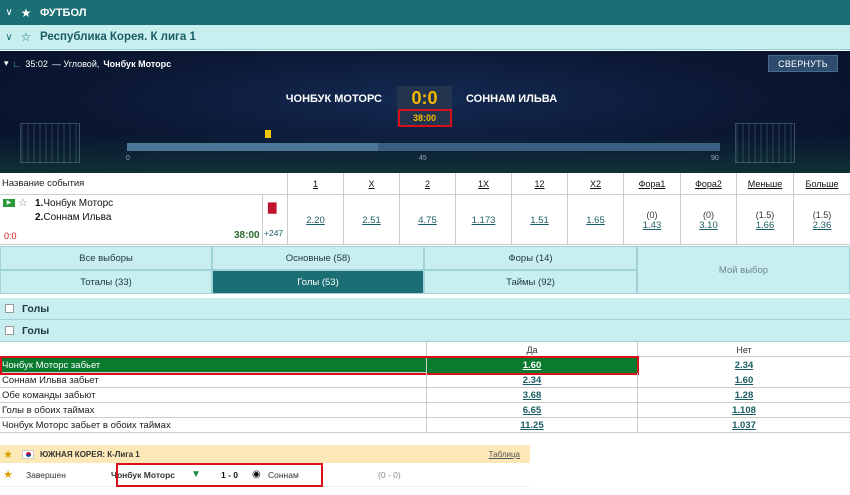 Image resolution: width=850 pixels, height=495 pixels. What do you see at coordinates (530, 282) in the screenshot?
I see `tab-halves: Таймы (92)` at bounding box center [530, 282].